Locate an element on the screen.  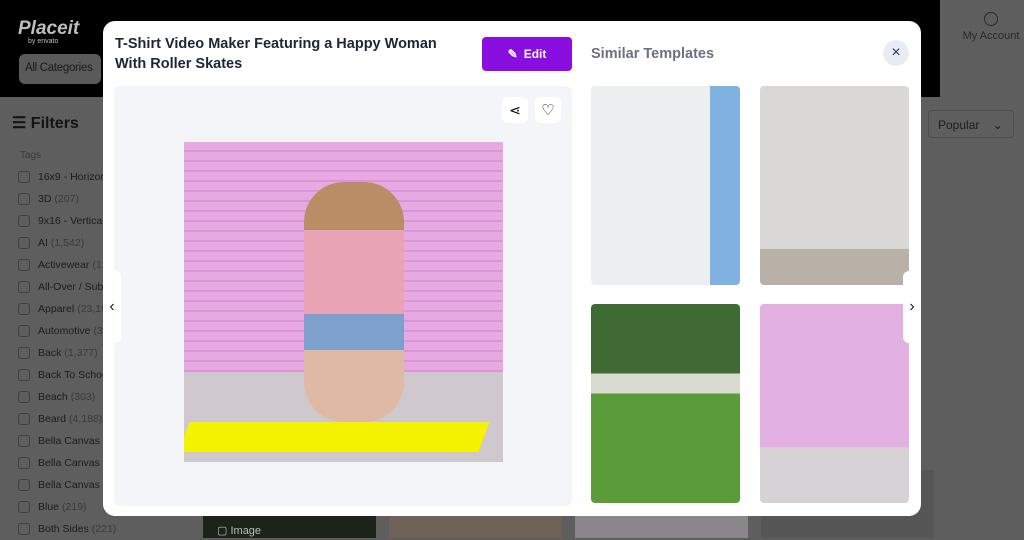
tag-name: Blue is located at coordinates (49, 507).